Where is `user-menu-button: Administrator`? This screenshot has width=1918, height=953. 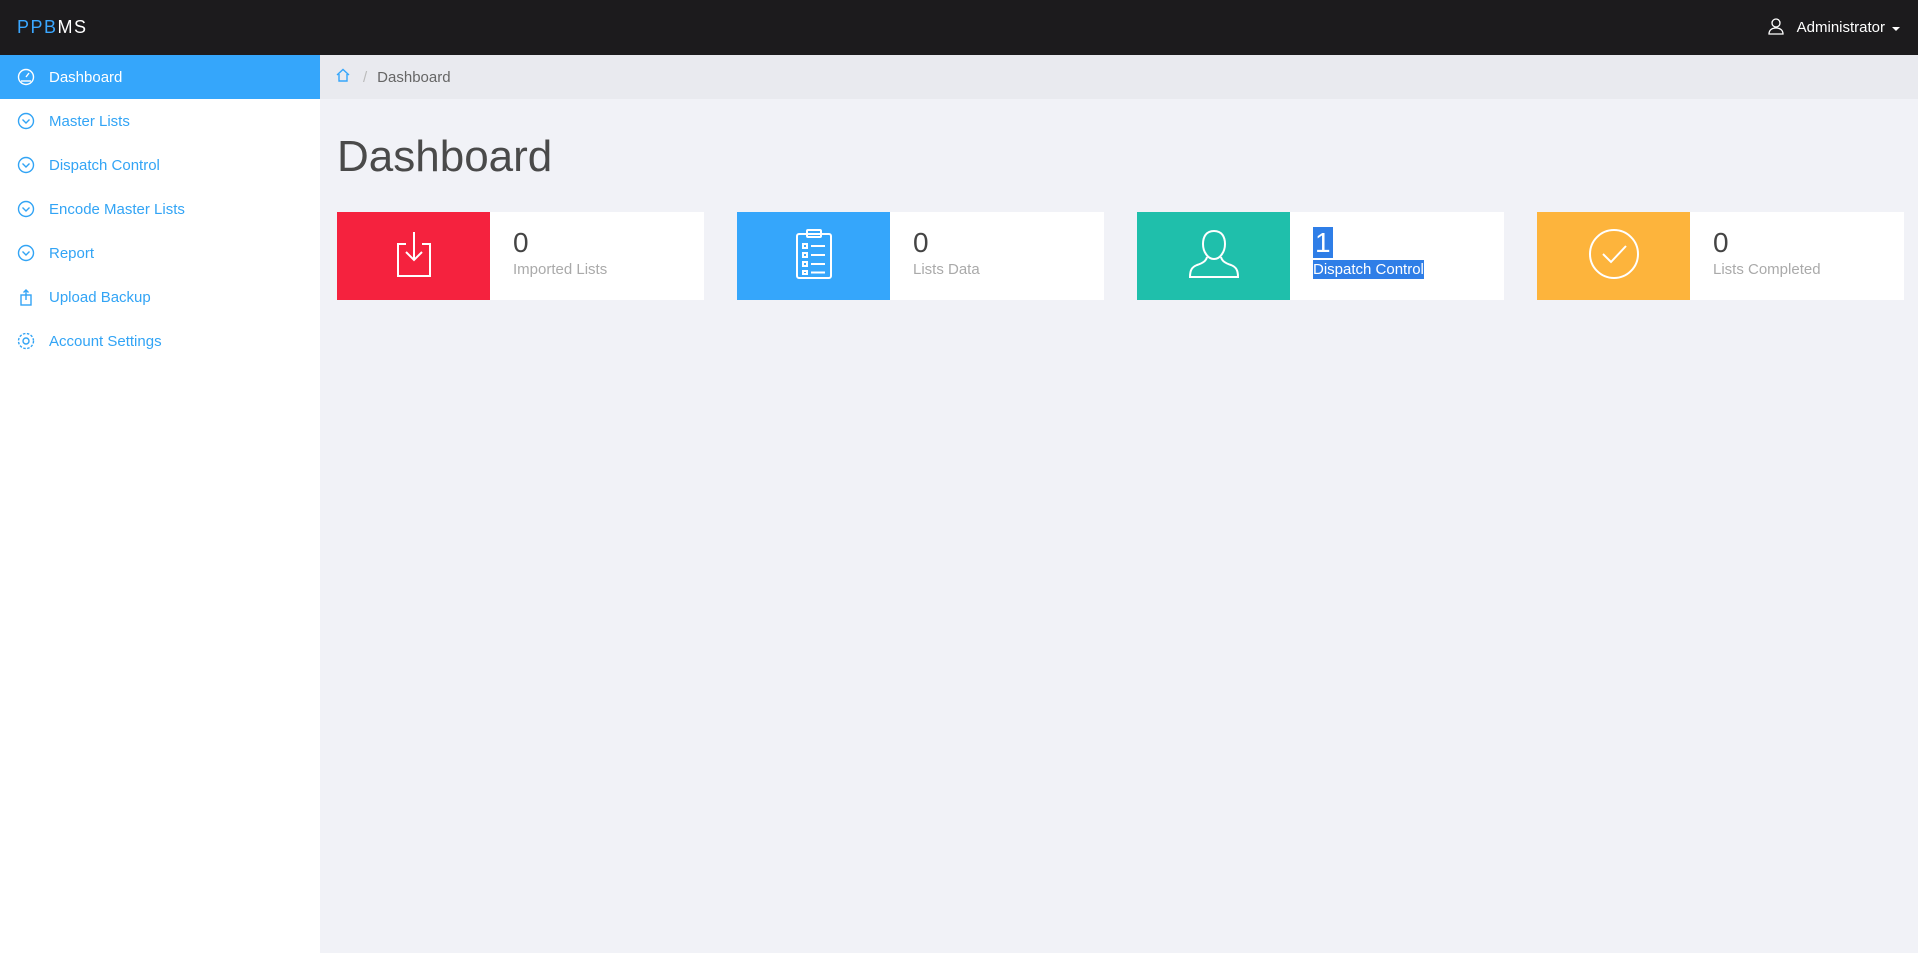 user-menu-button: Administrator is located at coordinates (1833, 28).